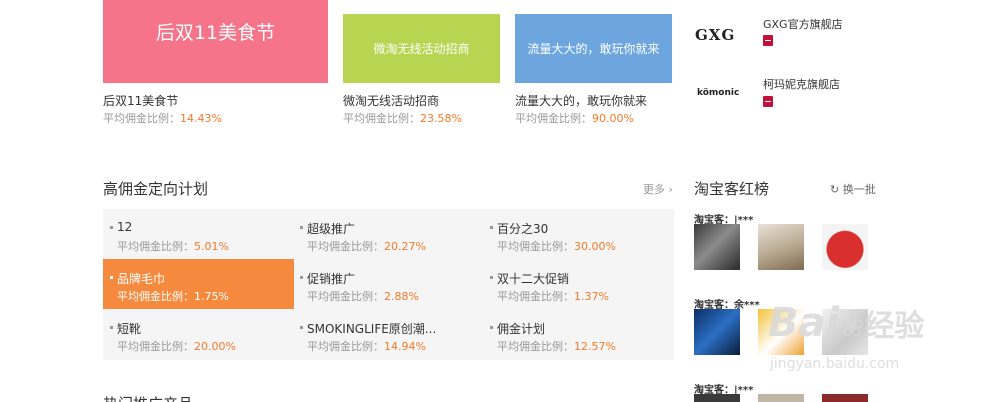  I want to click on promo-banner-3: 流量大大的，敢玩你就来, so click(593, 48).